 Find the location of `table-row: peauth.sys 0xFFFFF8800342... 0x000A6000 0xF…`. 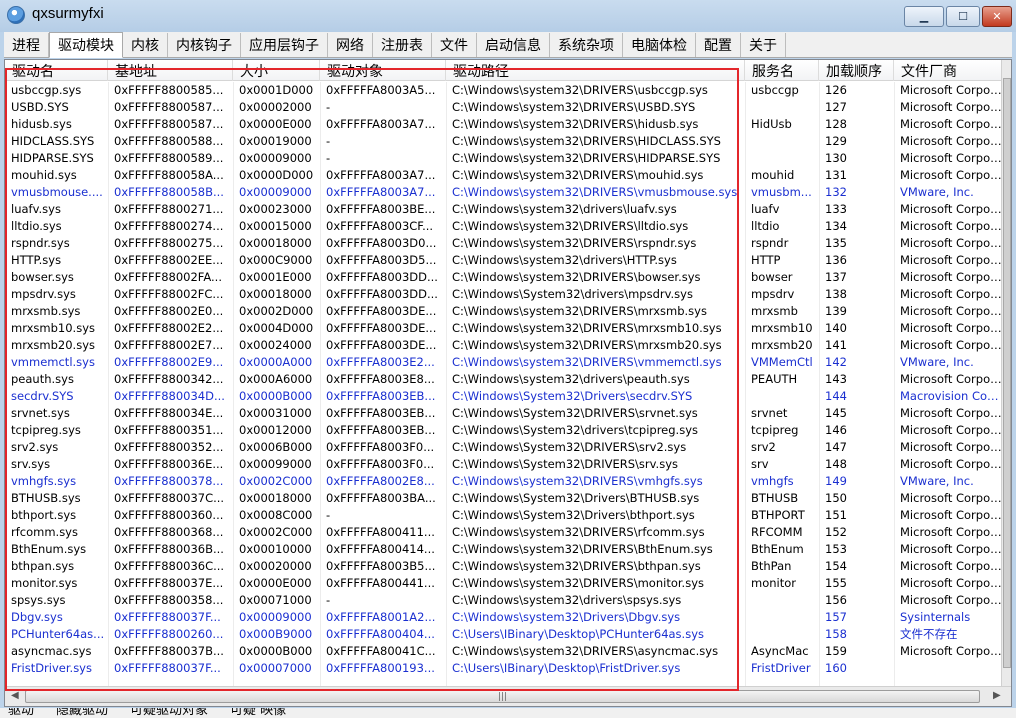

table-row: peauth.sys 0xFFFFF8800342... 0x000A6000 0xF… is located at coordinates (503, 379).